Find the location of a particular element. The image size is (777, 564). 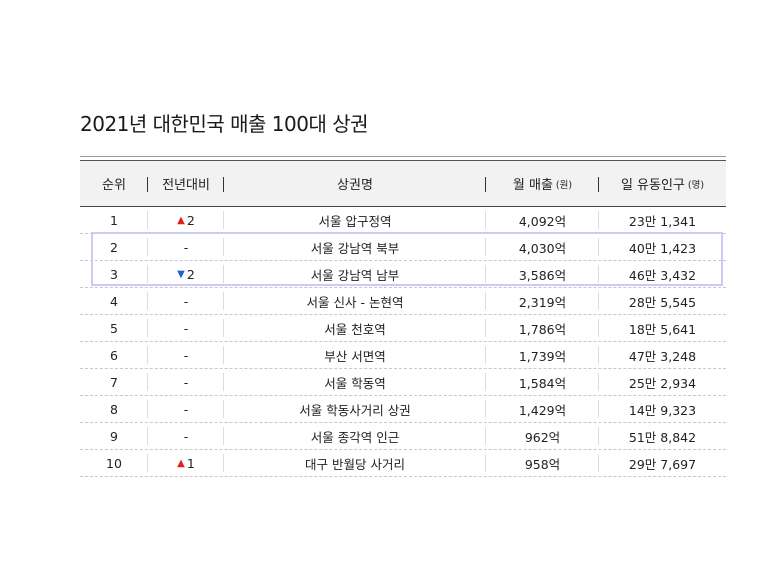

area-name-cell: 서울 신사 - 논현역 is located at coordinates (355, 301).